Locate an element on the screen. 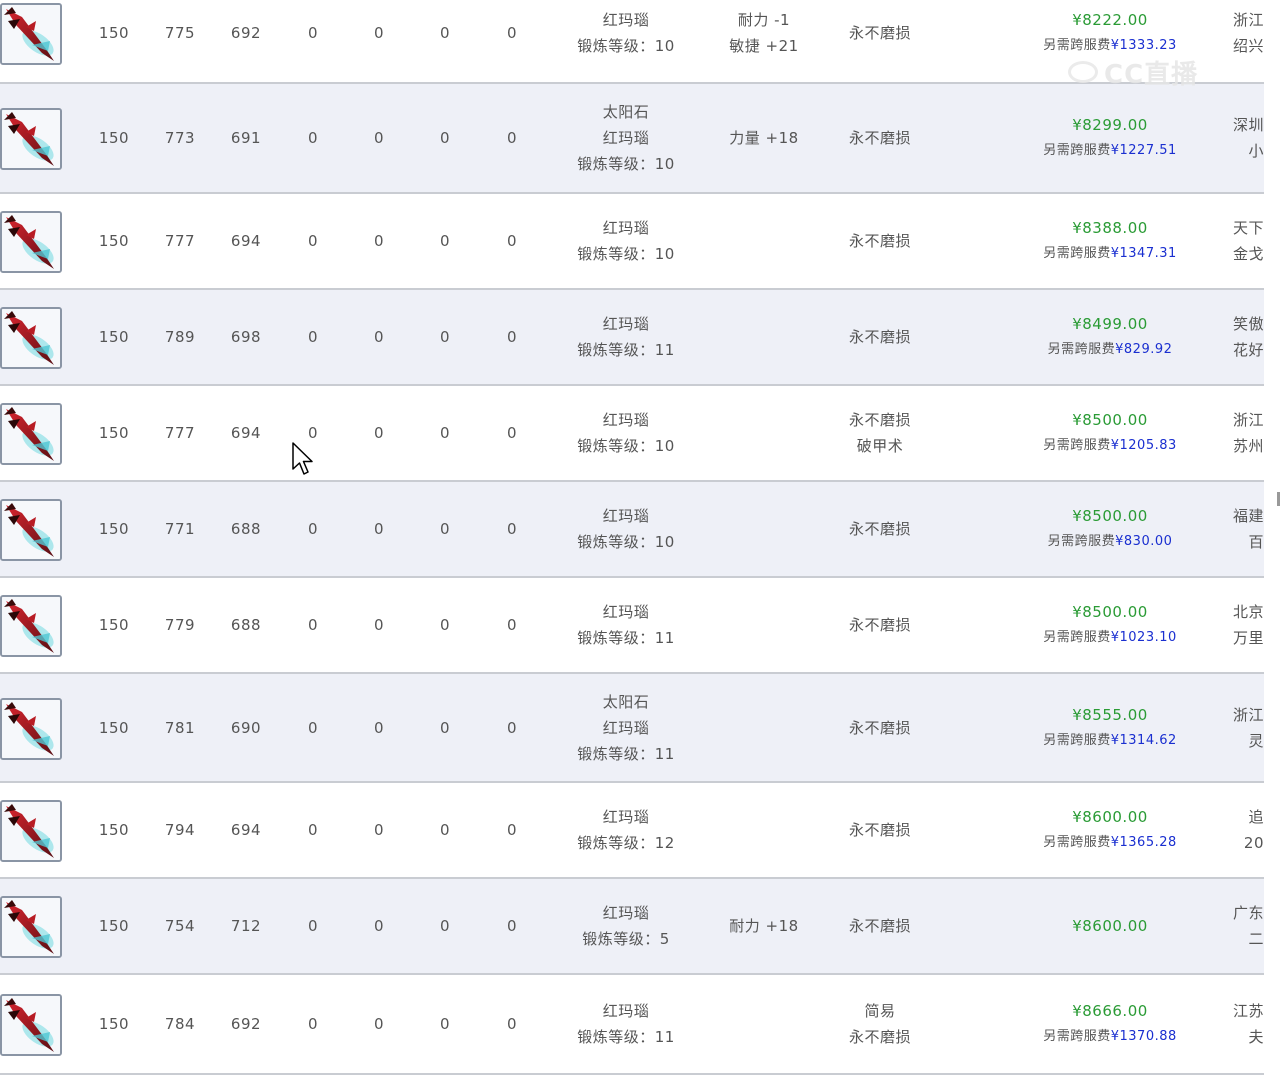  price-cell: ¥8388.00 另需跨服费¥1347.31 is located at coordinates (1110, 241).